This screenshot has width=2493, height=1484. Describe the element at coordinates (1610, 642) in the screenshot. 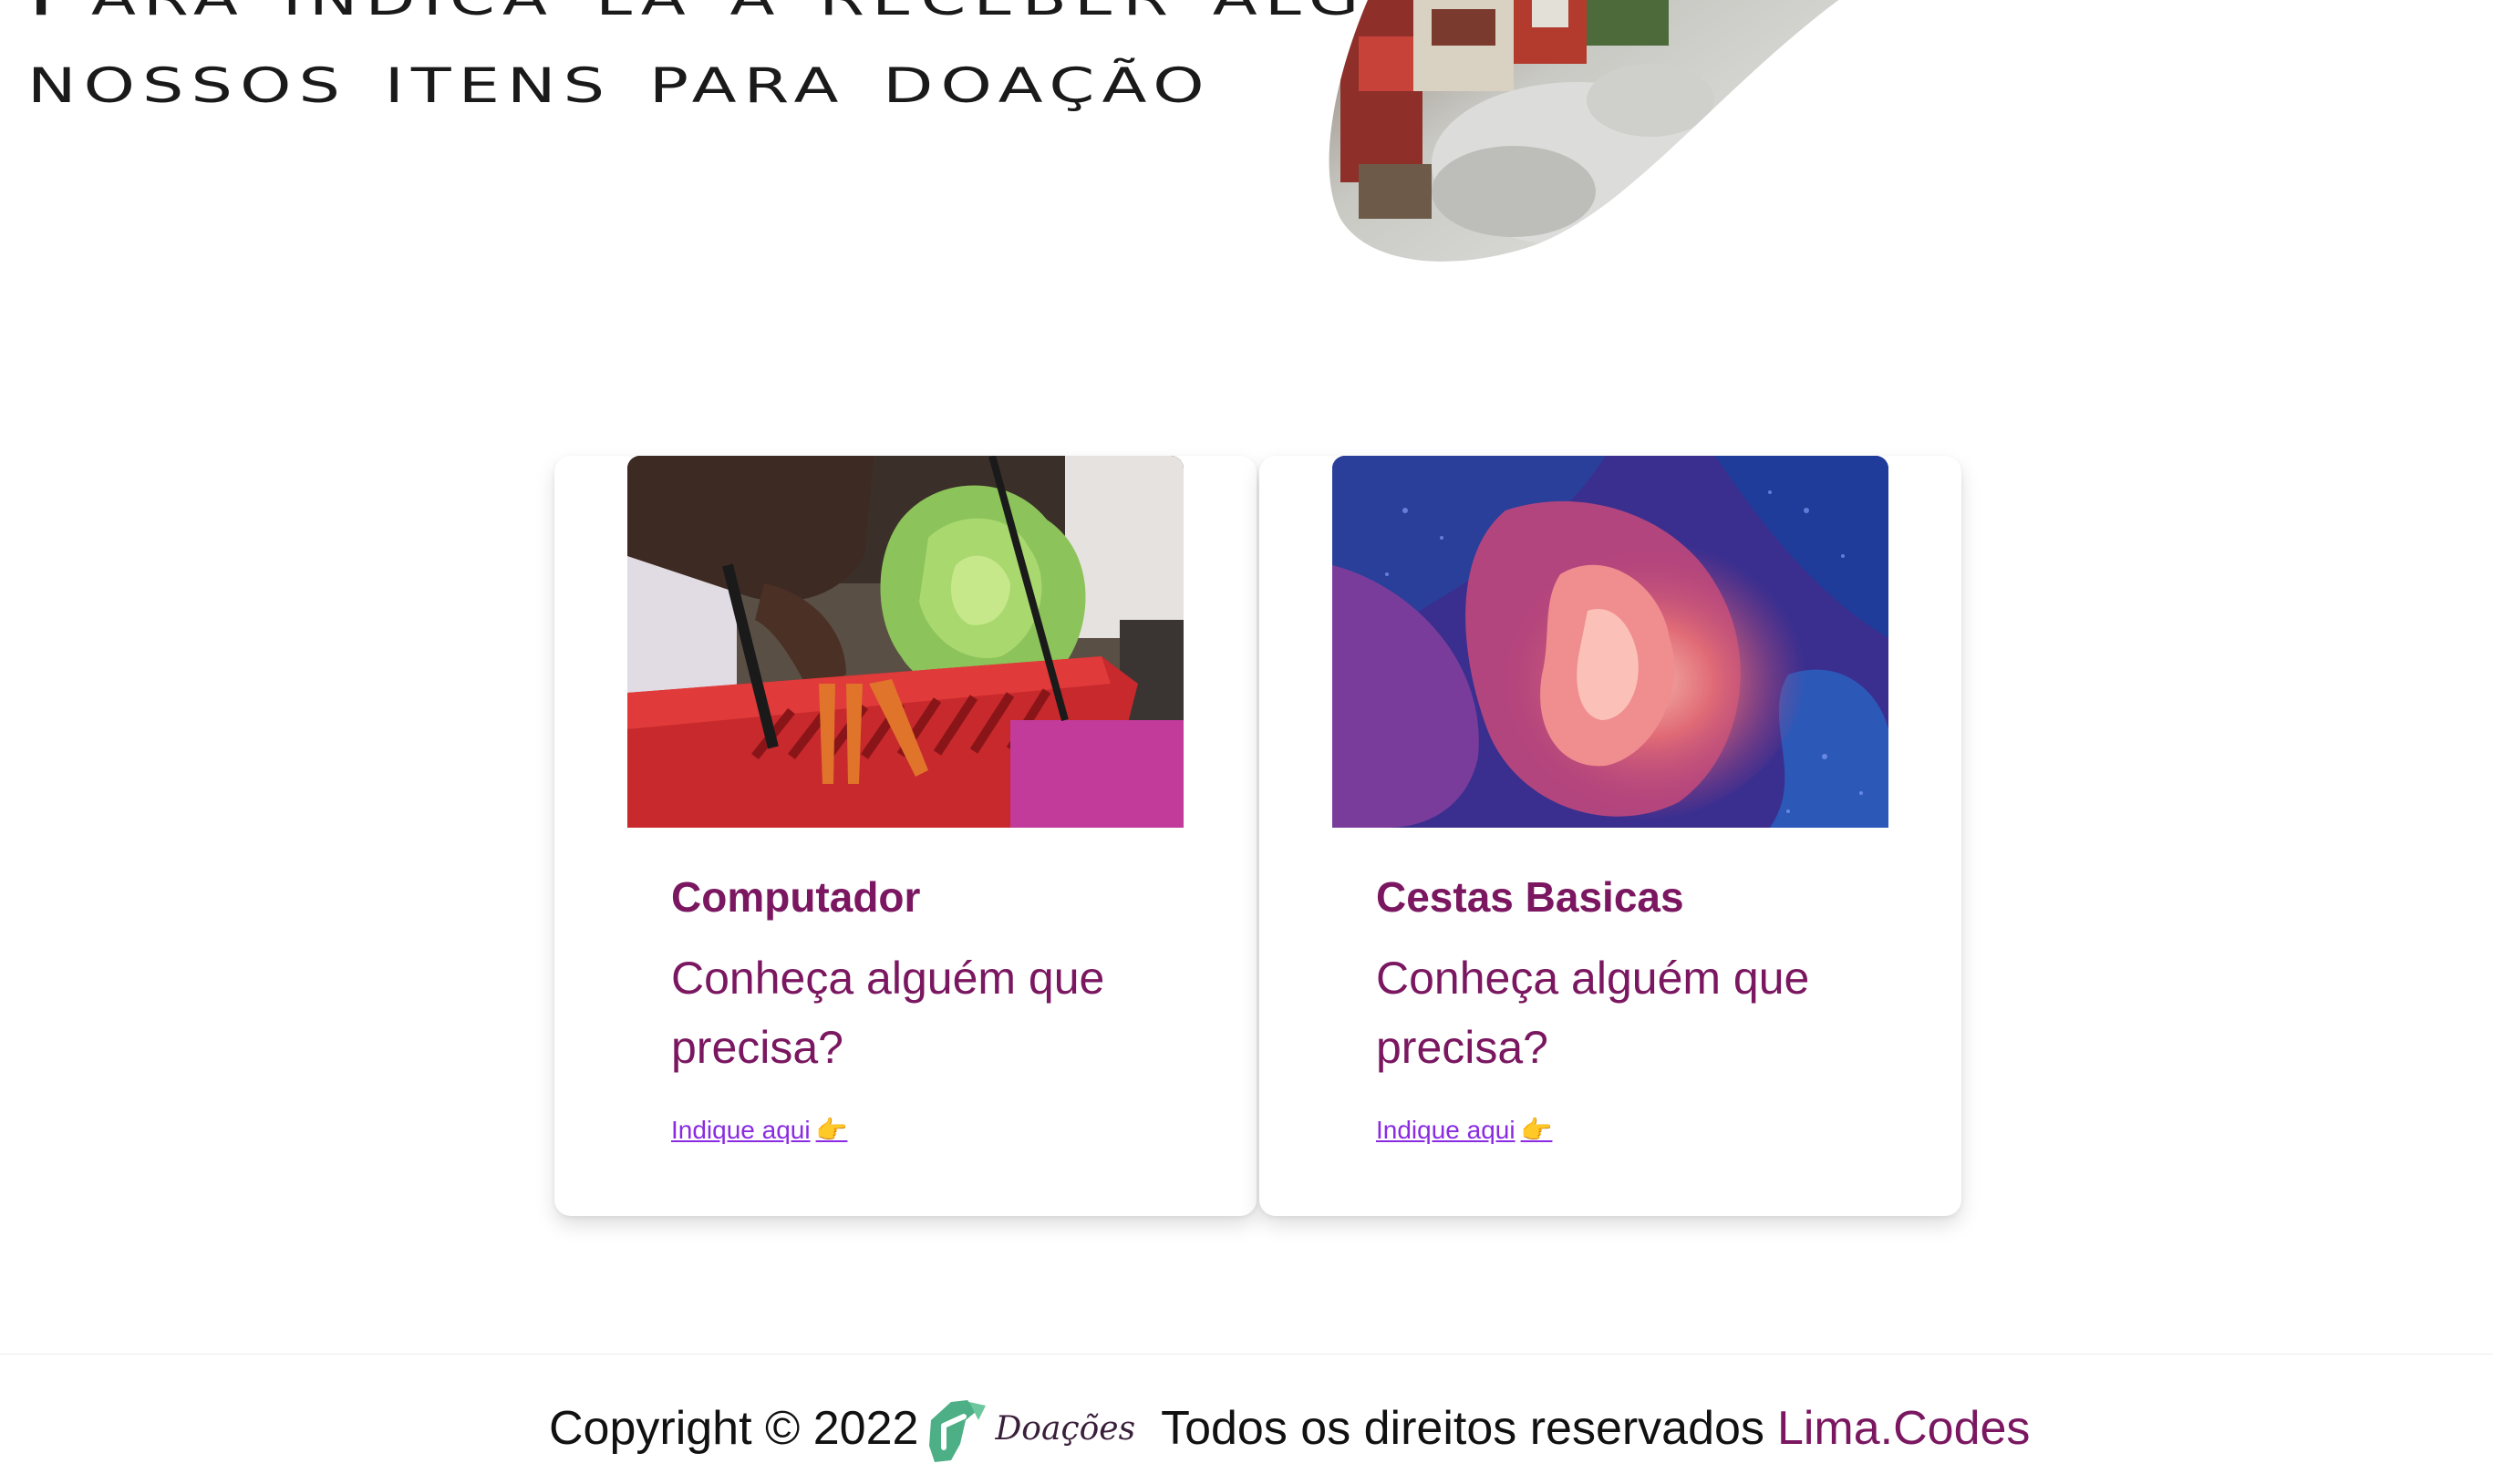

I see `card-image-abstract-paint` at that location.